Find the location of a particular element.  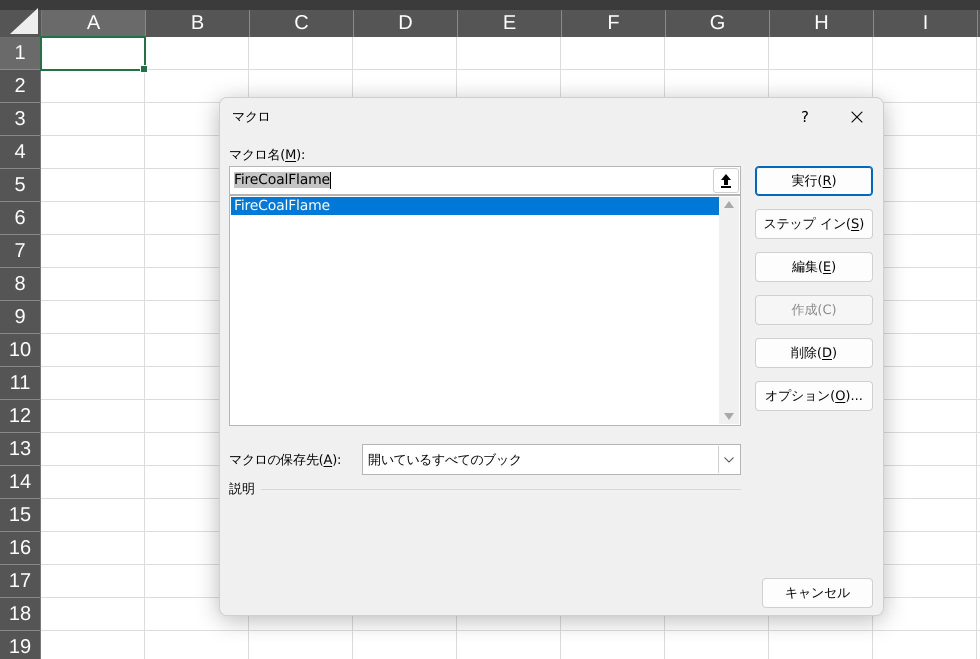

dialog-button: 編集(E) is located at coordinates (814, 267).